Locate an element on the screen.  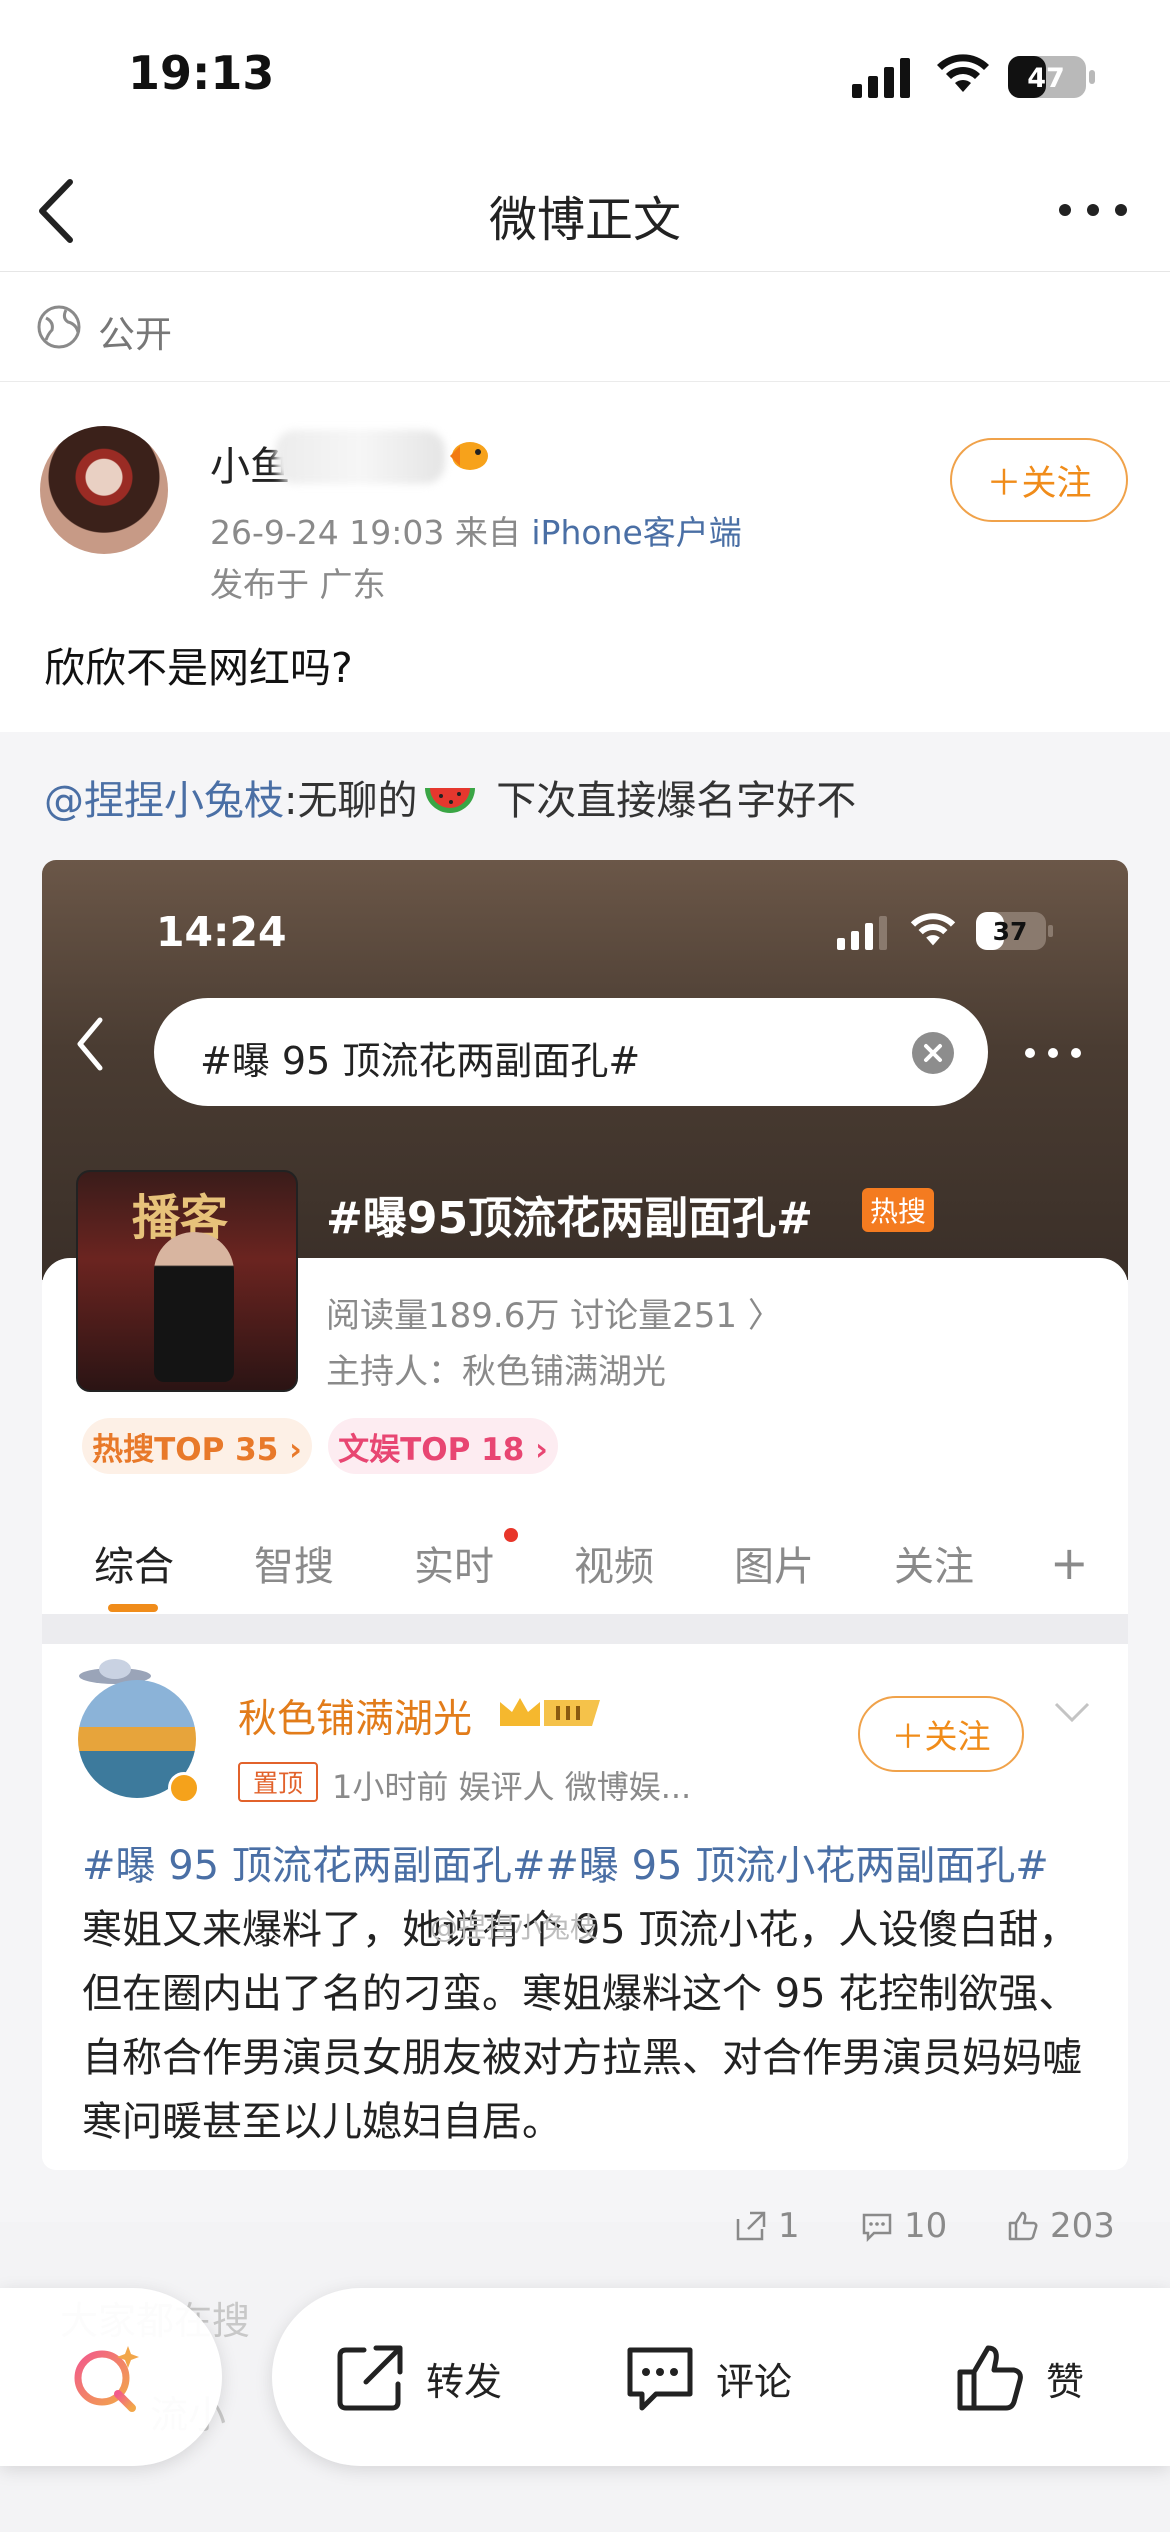
embedded-battery-level: 37 is located at coordinates (1010, 931).